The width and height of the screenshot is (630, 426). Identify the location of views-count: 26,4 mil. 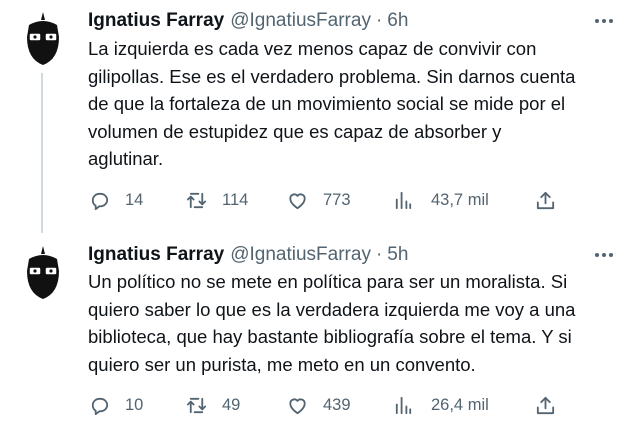
(460, 404).